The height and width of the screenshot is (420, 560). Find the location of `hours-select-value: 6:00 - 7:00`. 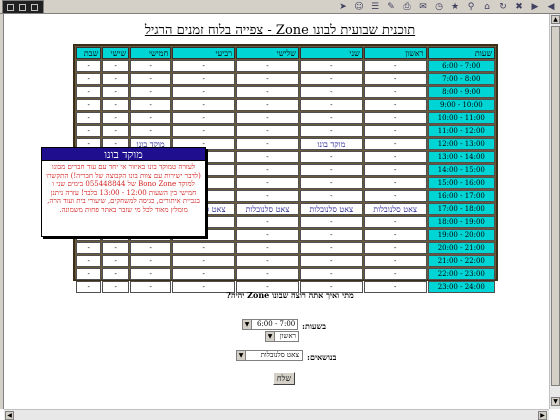

hours-select-value: 6:00 - 7:00 is located at coordinates (276, 324).